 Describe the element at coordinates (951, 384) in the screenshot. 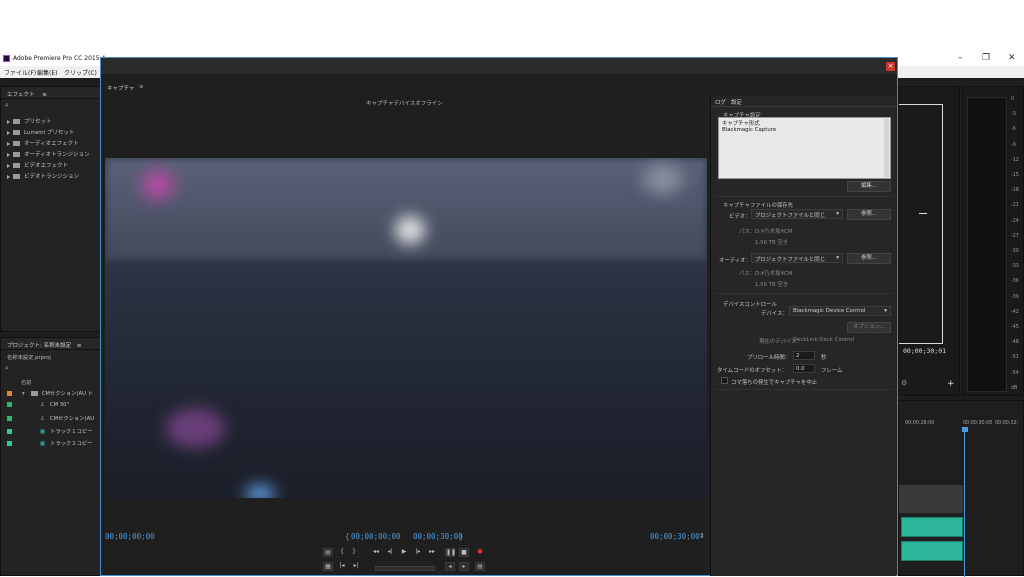

I see `add-button: +` at that location.